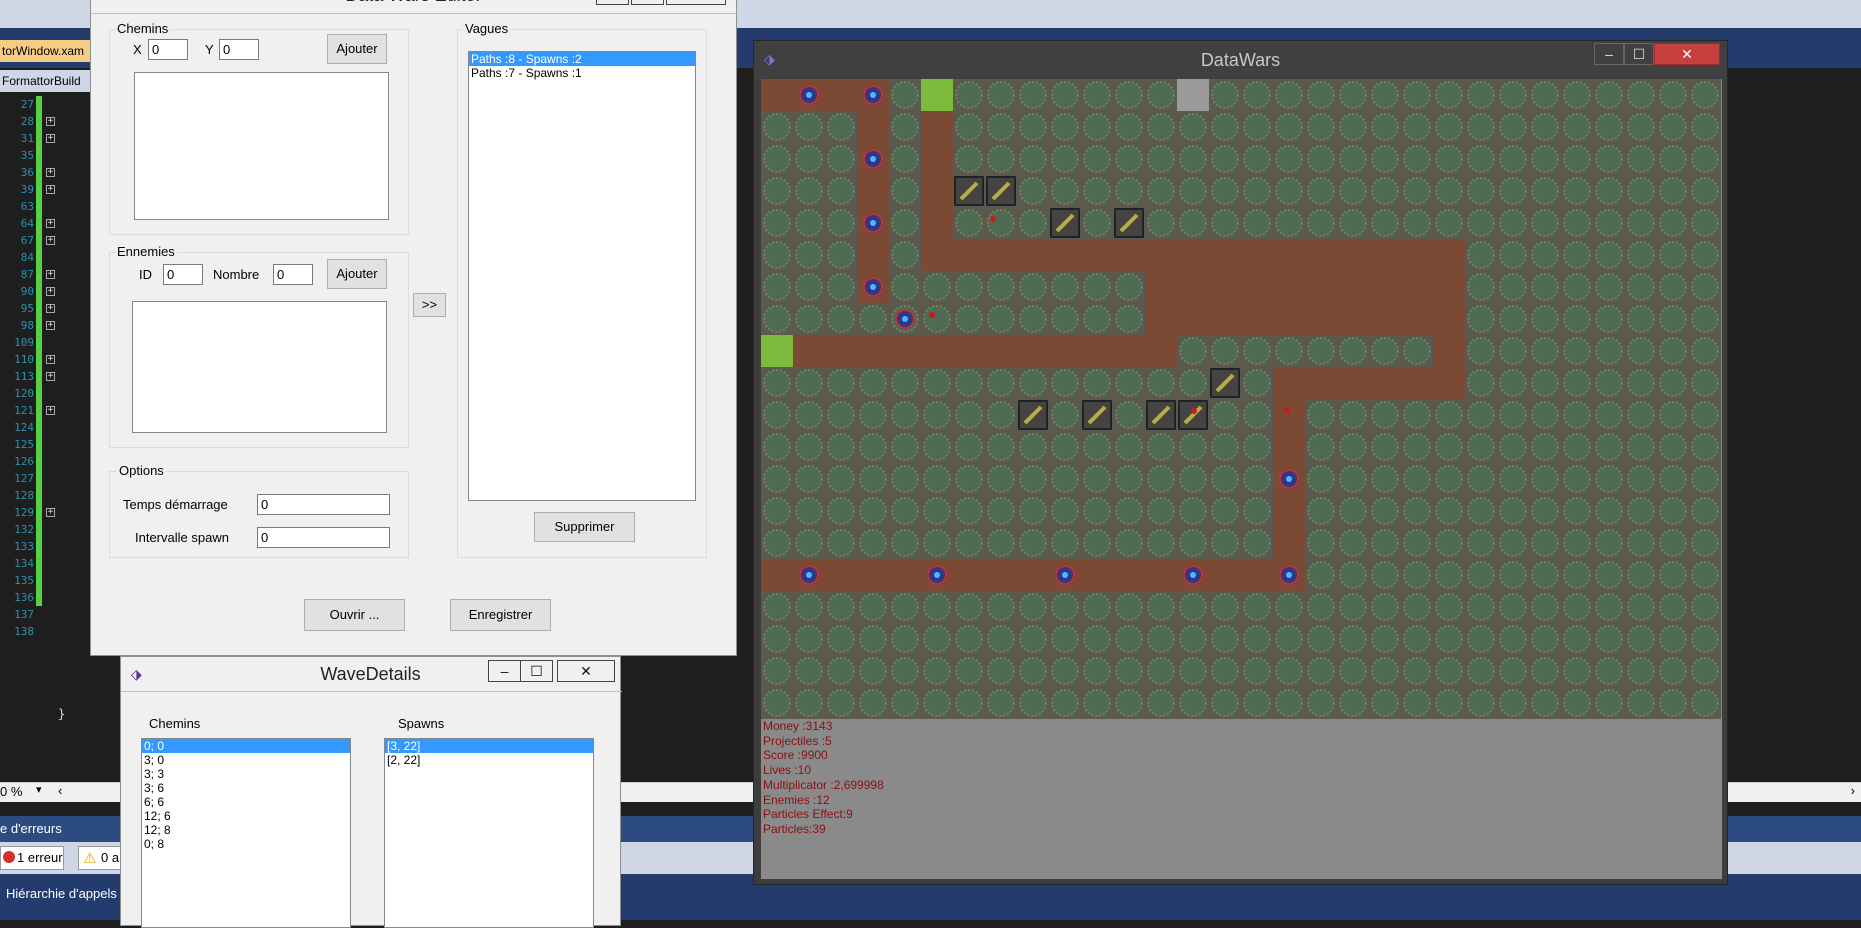 The width and height of the screenshot is (1861, 928). What do you see at coordinates (357, 49) in the screenshot?
I see `add-path-button: Ajouter` at bounding box center [357, 49].